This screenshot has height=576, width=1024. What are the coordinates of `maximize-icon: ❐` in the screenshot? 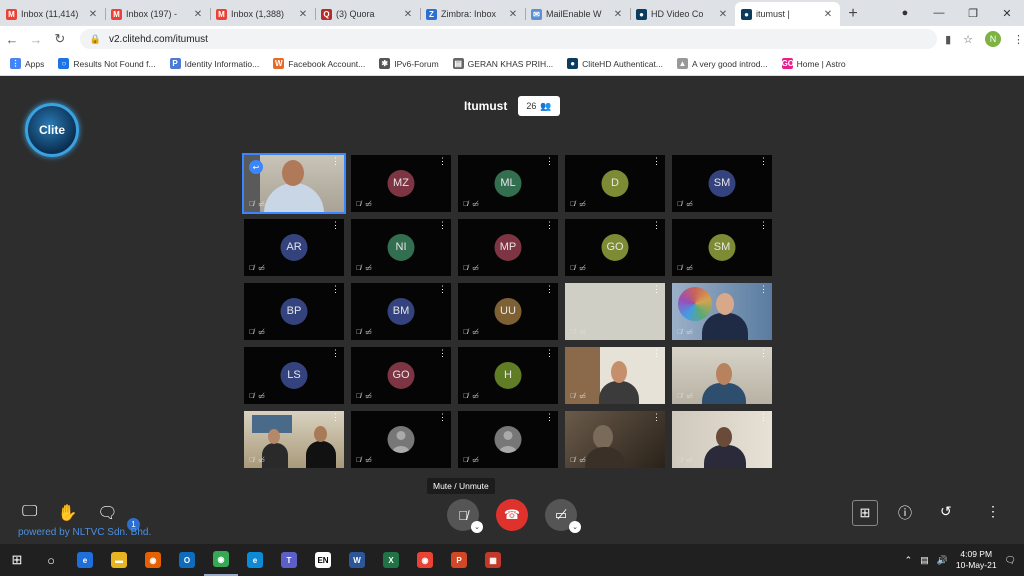 It's located at (973, 13).